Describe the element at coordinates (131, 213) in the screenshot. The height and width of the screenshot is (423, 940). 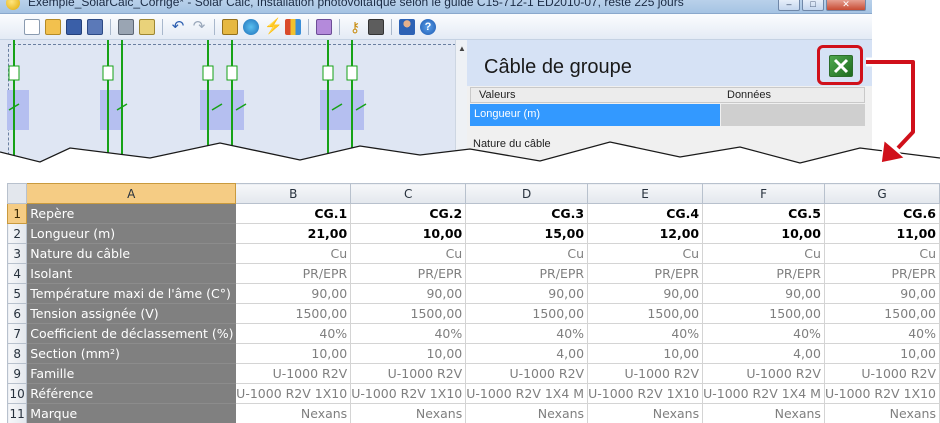
I see `row-label-cell: Repère` at that location.